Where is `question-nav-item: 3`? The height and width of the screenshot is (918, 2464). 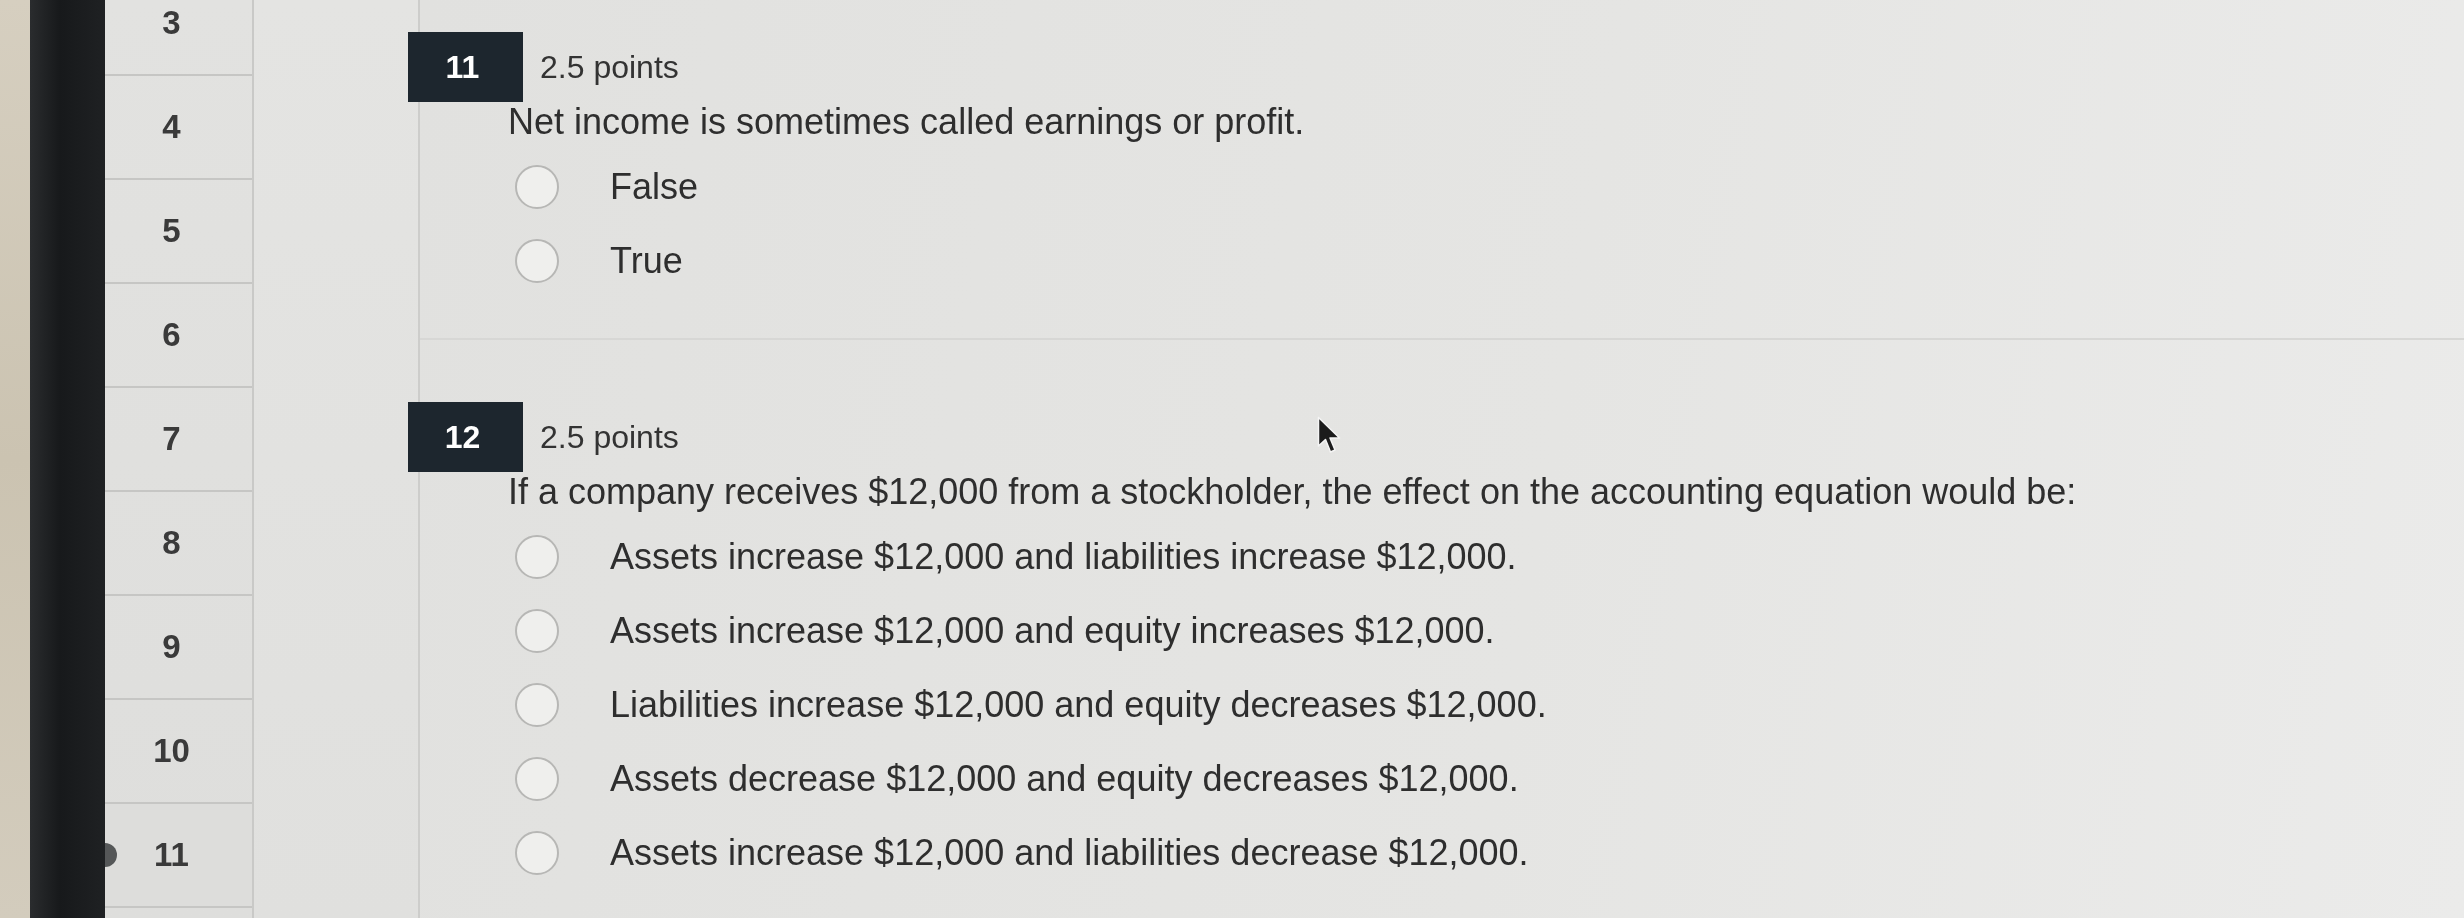 question-nav-item: 3 is located at coordinates (178, 38).